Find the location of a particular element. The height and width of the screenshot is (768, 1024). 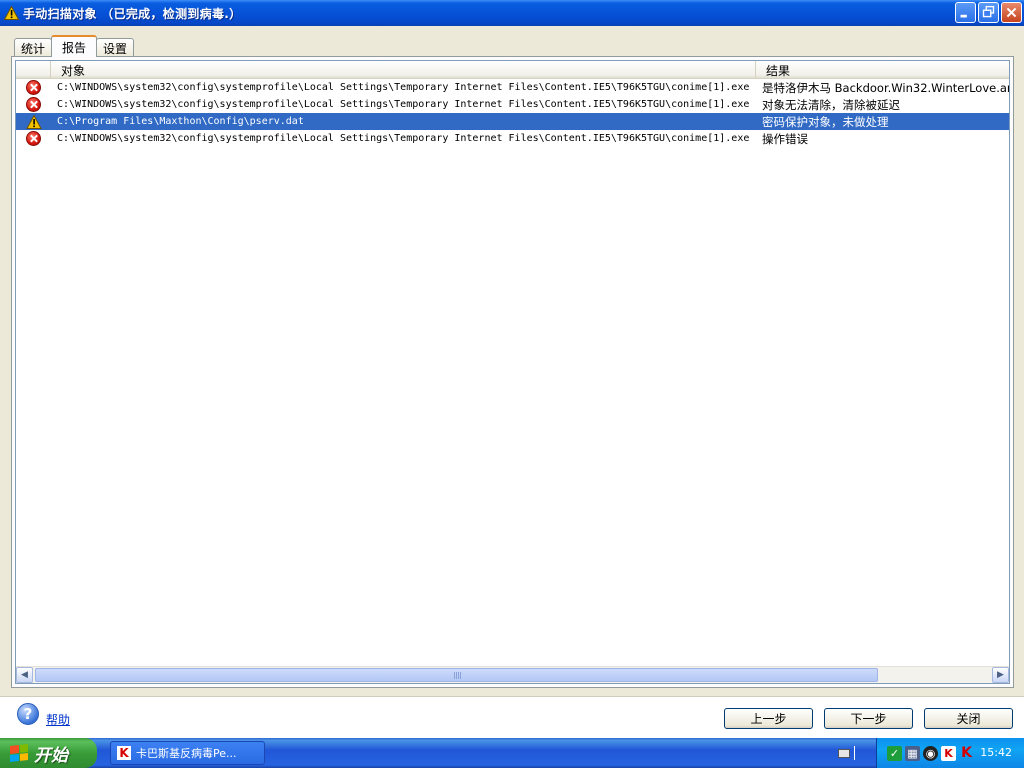

scrollbar-thumb is located at coordinates (456, 675).